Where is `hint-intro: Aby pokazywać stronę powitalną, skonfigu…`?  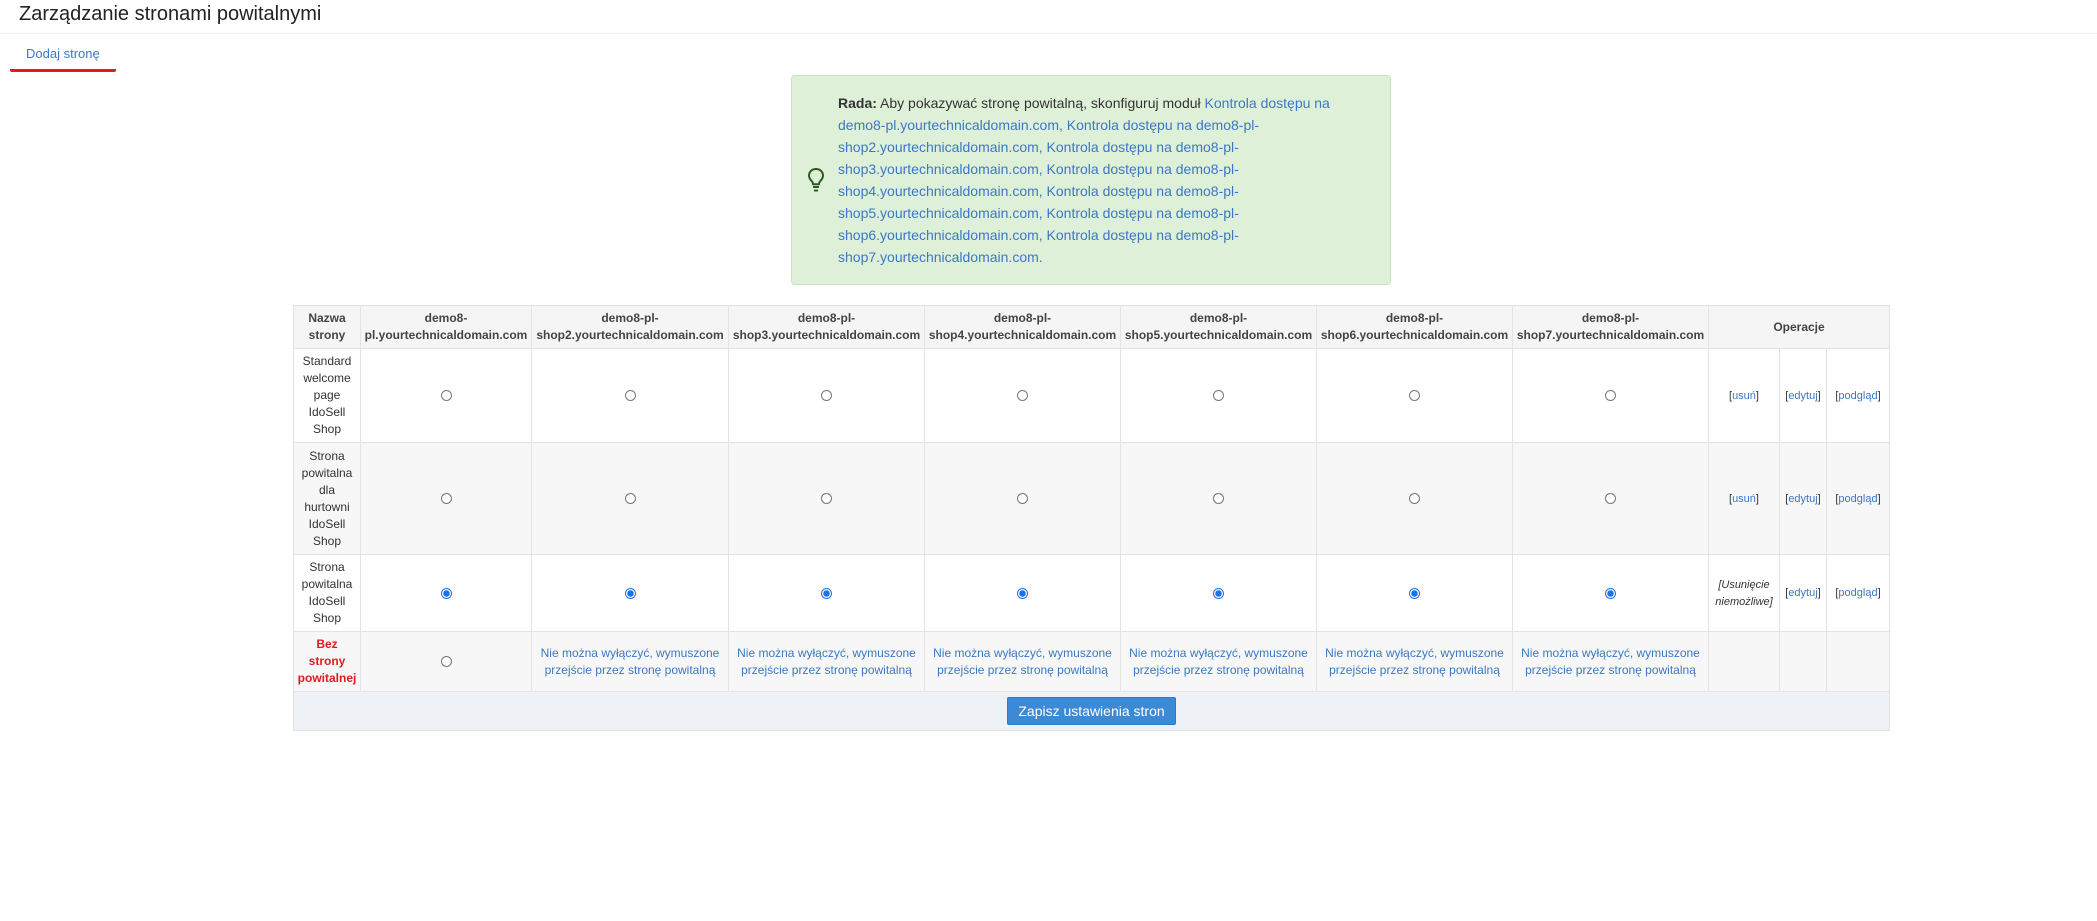 hint-intro: Aby pokazywać stronę powitalną, skonfigu… is located at coordinates (1040, 103).